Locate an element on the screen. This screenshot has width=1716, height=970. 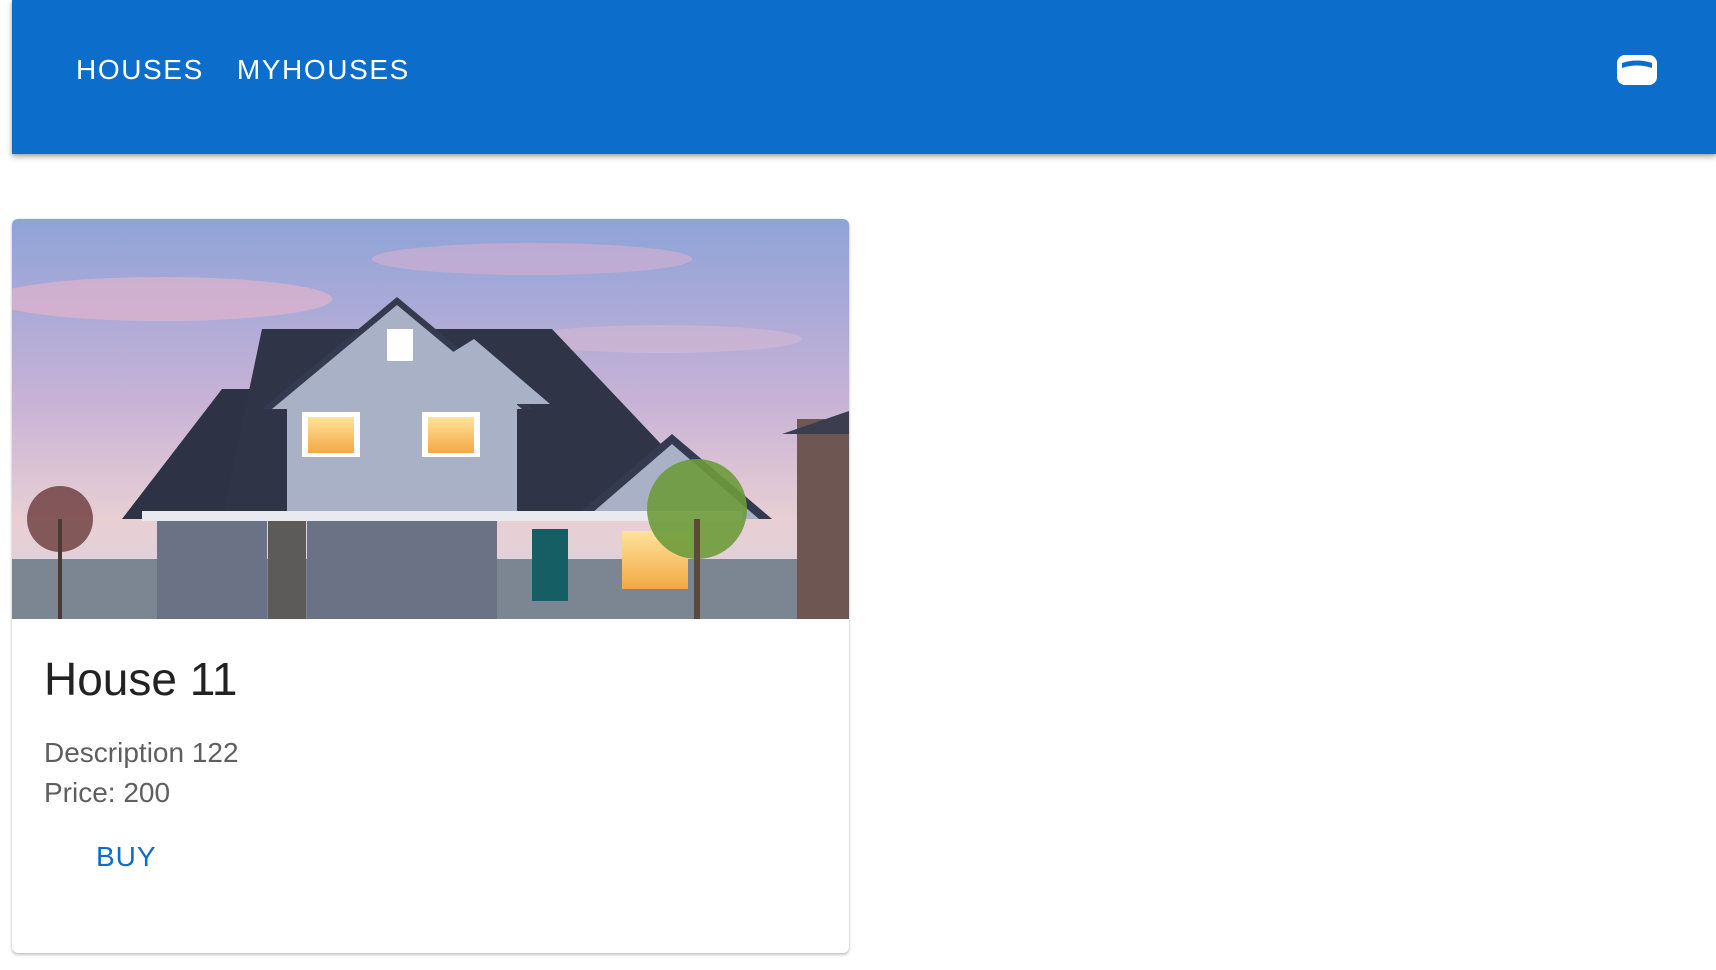
wallet-icon is located at coordinates (1637, 70).